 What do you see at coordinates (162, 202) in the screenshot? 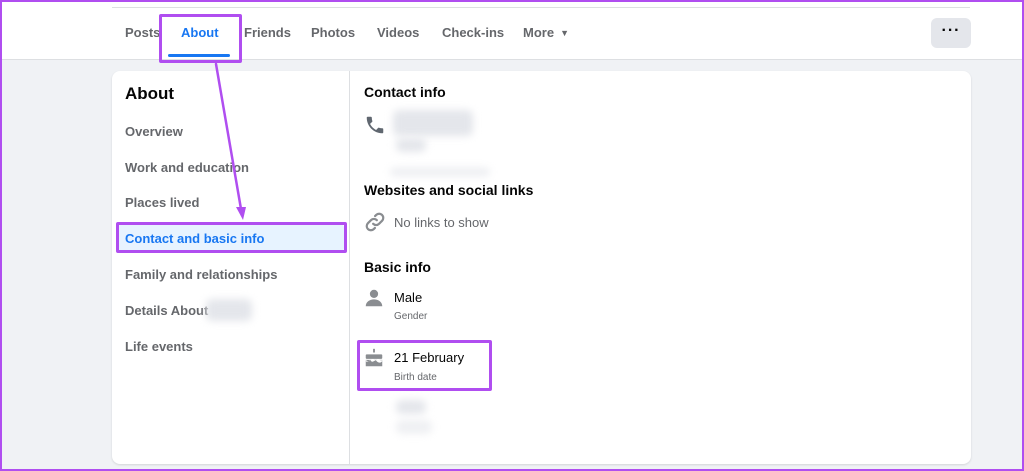
I see `sidebar-item-places-lived: Places lived` at bounding box center [162, 202].